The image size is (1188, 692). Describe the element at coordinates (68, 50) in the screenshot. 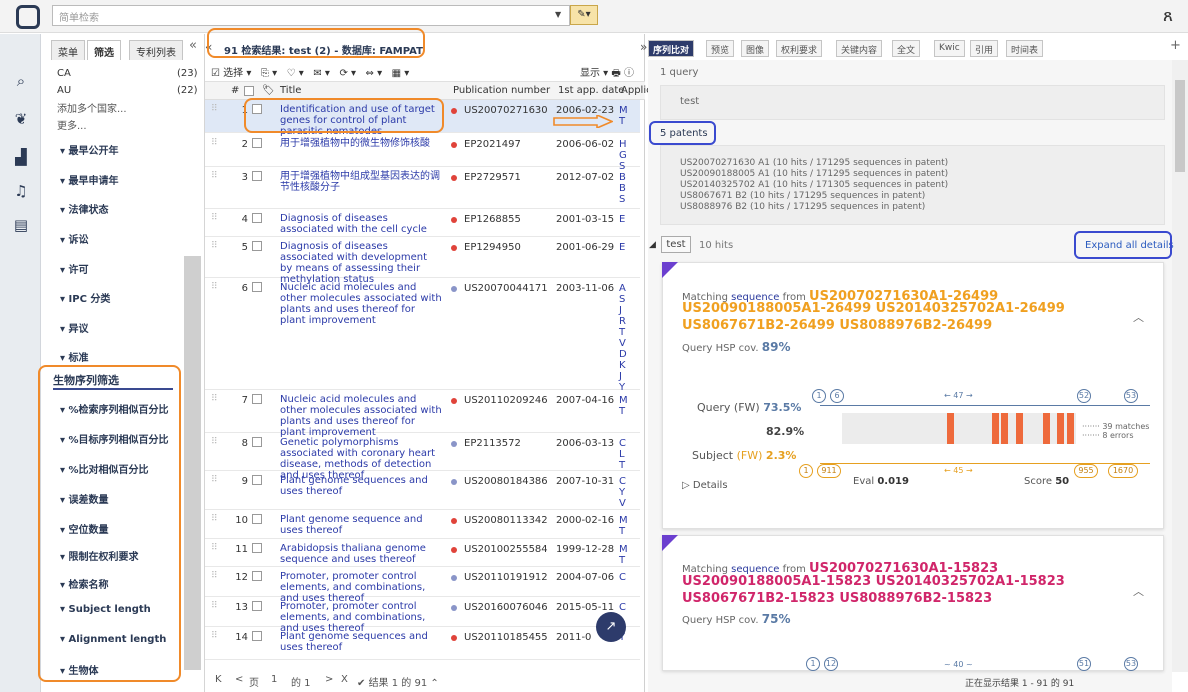

I see `tab-menu: 菜单` at that location.